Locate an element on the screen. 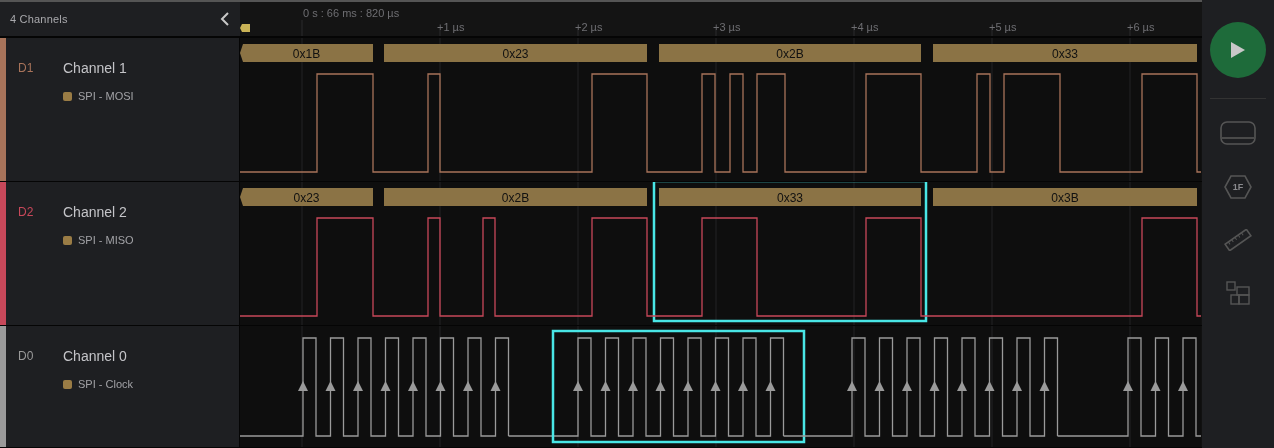 This screenshot has height=448, width=1274. trigger-marker-icon is located at coordinates (245, 28).